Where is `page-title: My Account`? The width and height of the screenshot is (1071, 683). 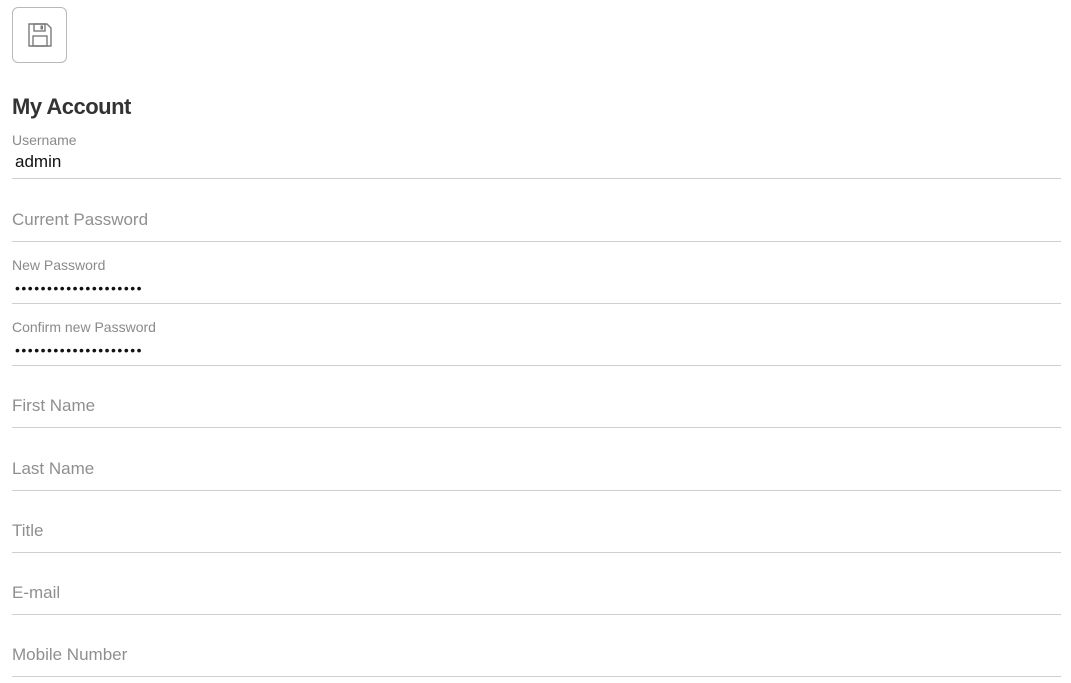
page-title: My Account is located at coordinates (71, 106).